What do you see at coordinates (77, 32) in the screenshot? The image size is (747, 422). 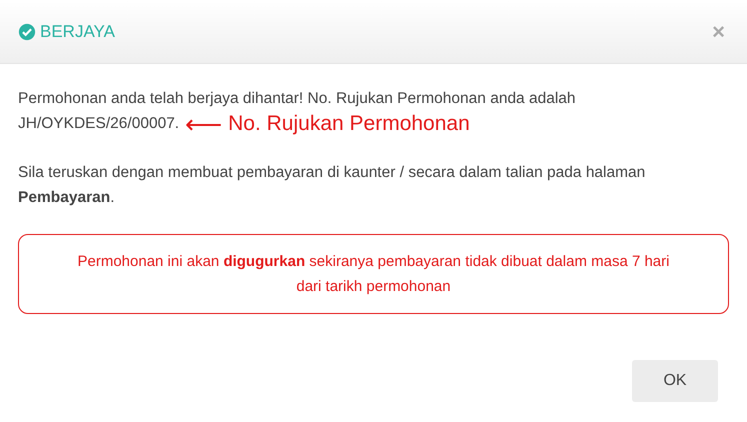 I see `dialog-title: BERJAYA` at bounding box center [77, 32].